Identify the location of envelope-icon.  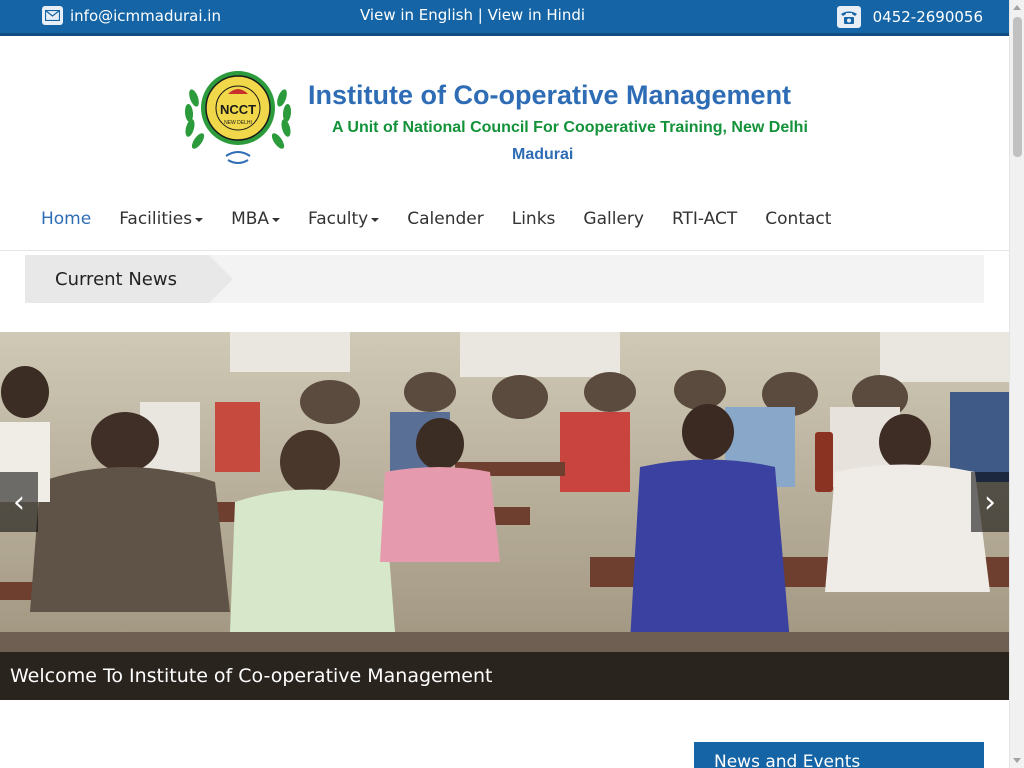
(52, 15).